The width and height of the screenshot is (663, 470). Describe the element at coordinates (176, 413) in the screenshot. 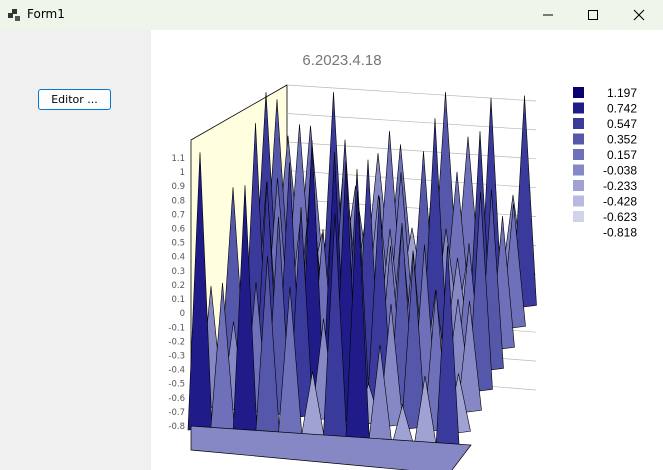

I see `y-tick-label: -0.7` at that location.